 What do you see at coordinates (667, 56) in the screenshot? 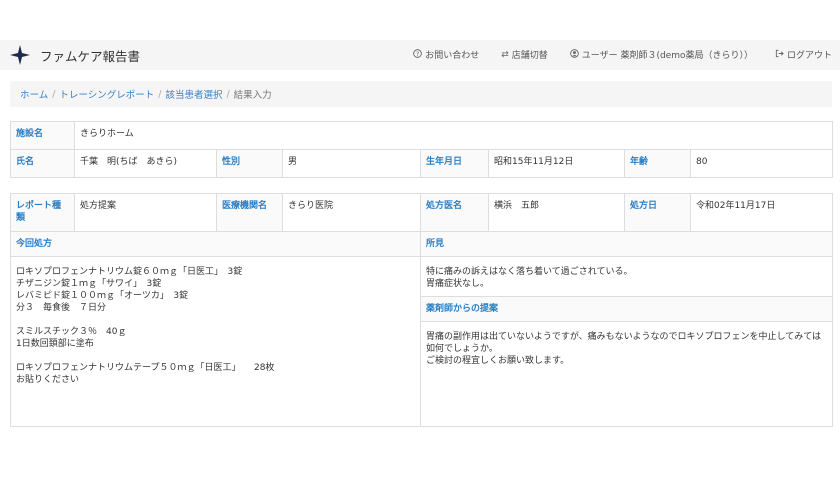
I see `user-menu-label: ユーザー 薬剤師３(demo薬局（きらり））` at bounding box center [667, 56].